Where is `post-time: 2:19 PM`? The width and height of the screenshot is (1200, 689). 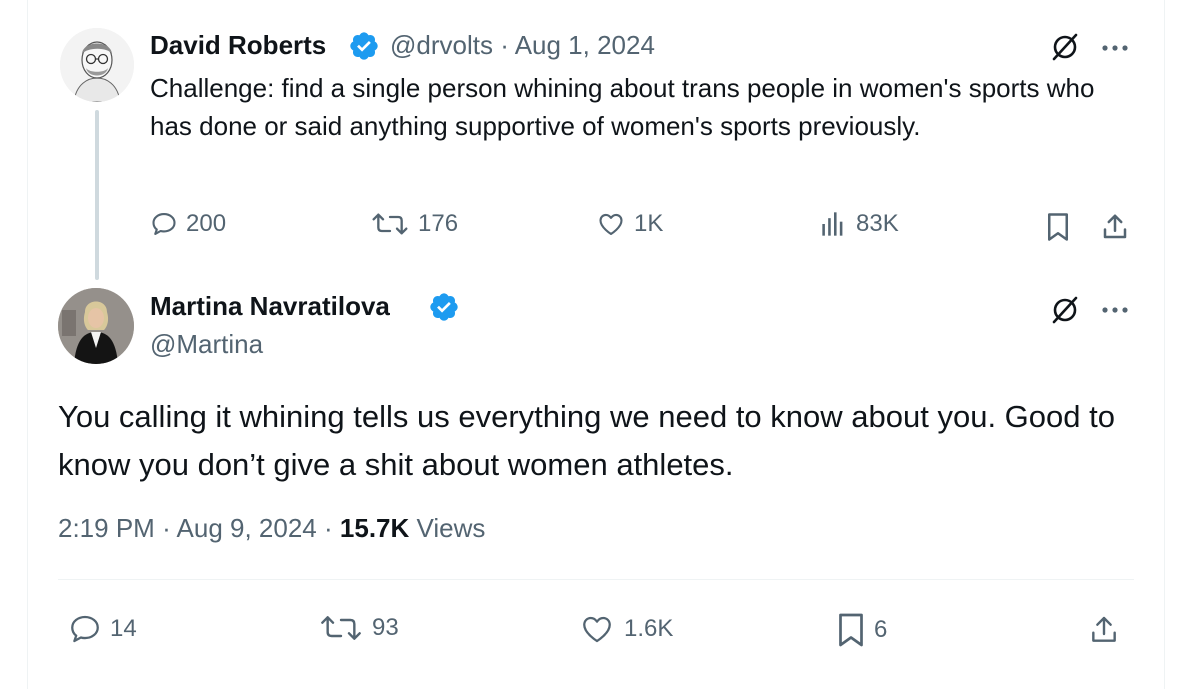 post-time: 2:19 PM is located at coordinates (106, 528).